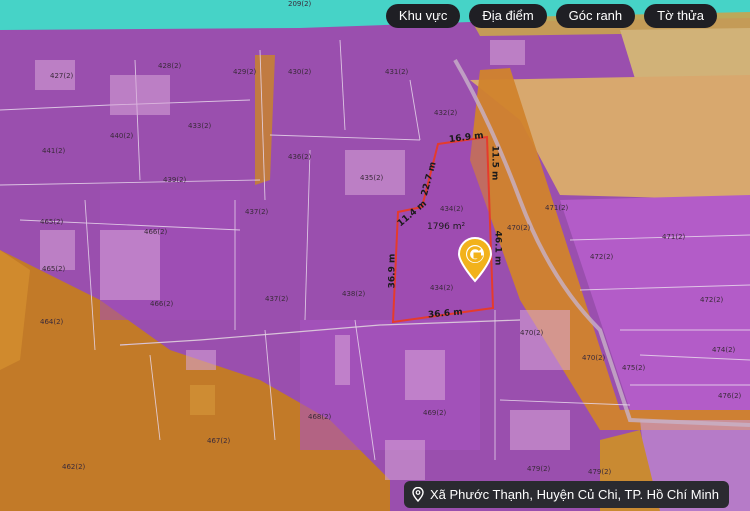 The width and height of the screenshot is (750, 511). What do you see at coordinates (423, 16) in the screenshot?
I see `area-button: Khu vực` at bounding box center [423, 16].